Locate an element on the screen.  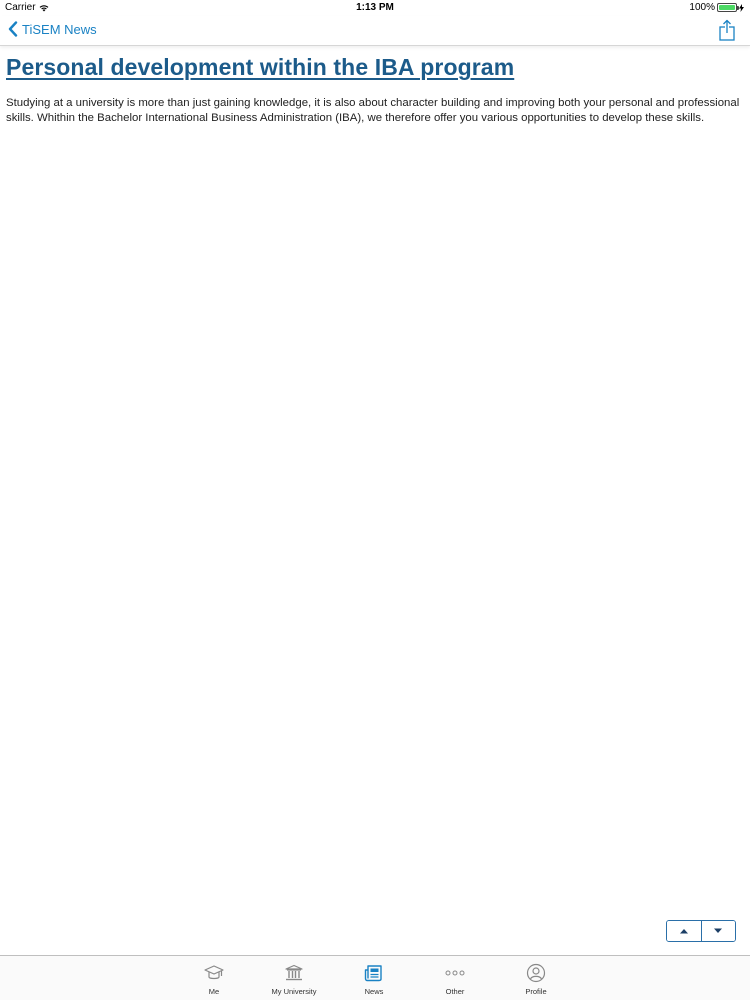
battery-icon is located at coordinates (728, 7).